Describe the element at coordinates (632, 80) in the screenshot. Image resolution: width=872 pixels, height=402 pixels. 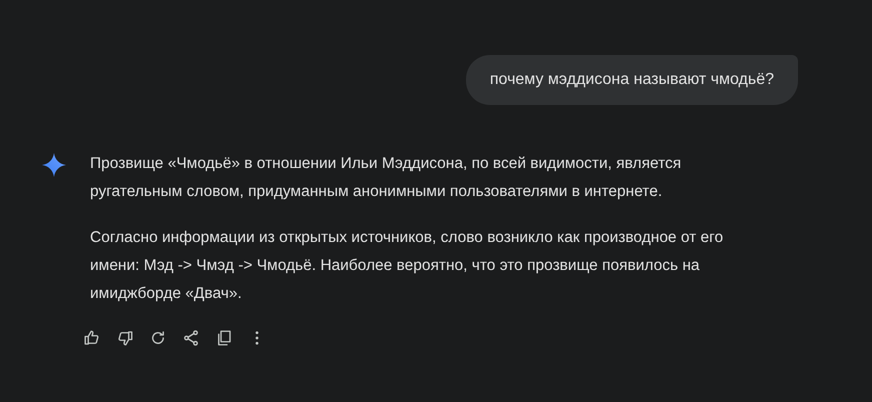
I see `user-message: почему мэддисона называют чмодьё?` at that location.